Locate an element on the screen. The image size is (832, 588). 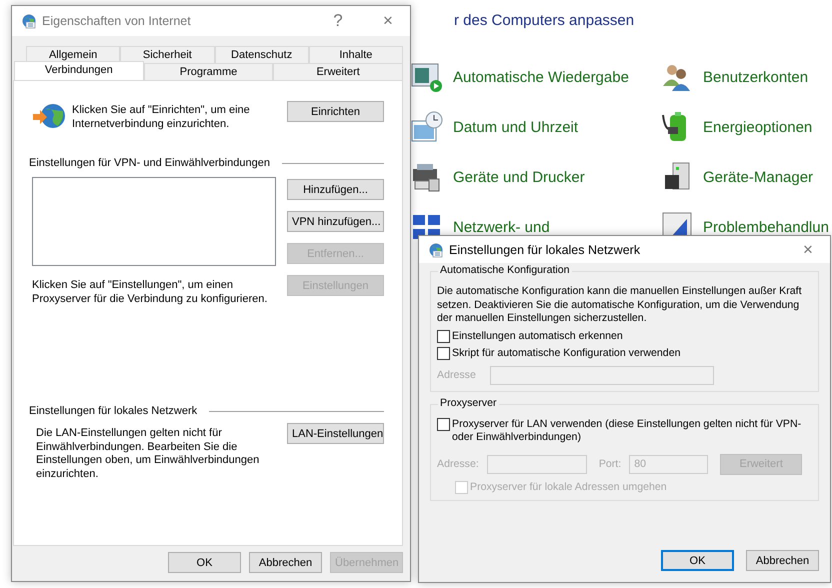
section-label: Einstellungen für VPN- und Einwählverbindungen is located at coordinates (149, 163).